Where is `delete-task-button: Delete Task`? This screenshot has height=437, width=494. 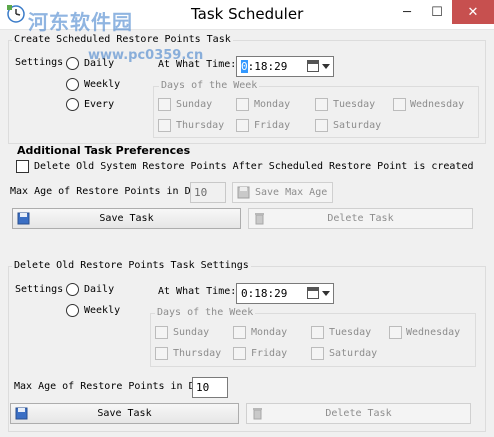 delete-task-button: Delete Task is located at coordinates (360, 218).